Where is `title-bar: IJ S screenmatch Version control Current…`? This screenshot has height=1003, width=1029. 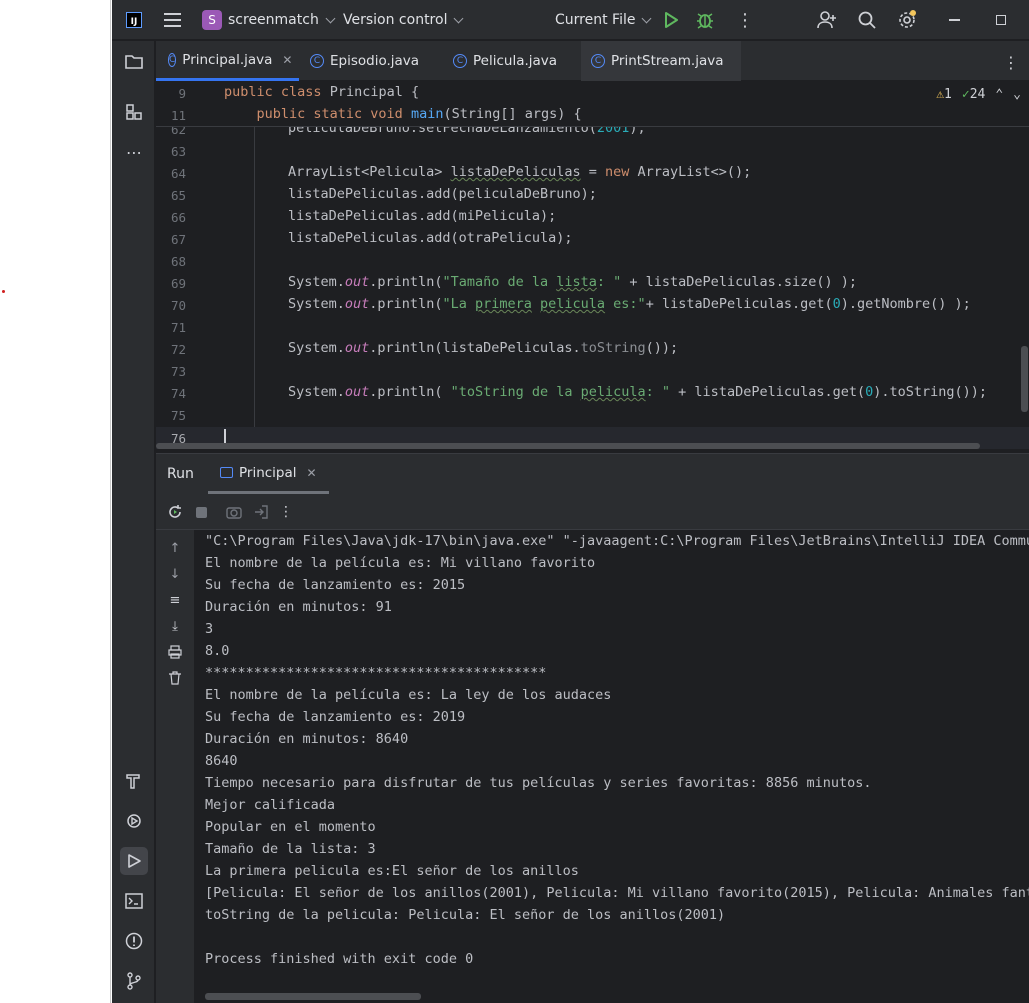
title-bar: IJ S screenmatch Version control Current… is located at coordinates (570, 20).